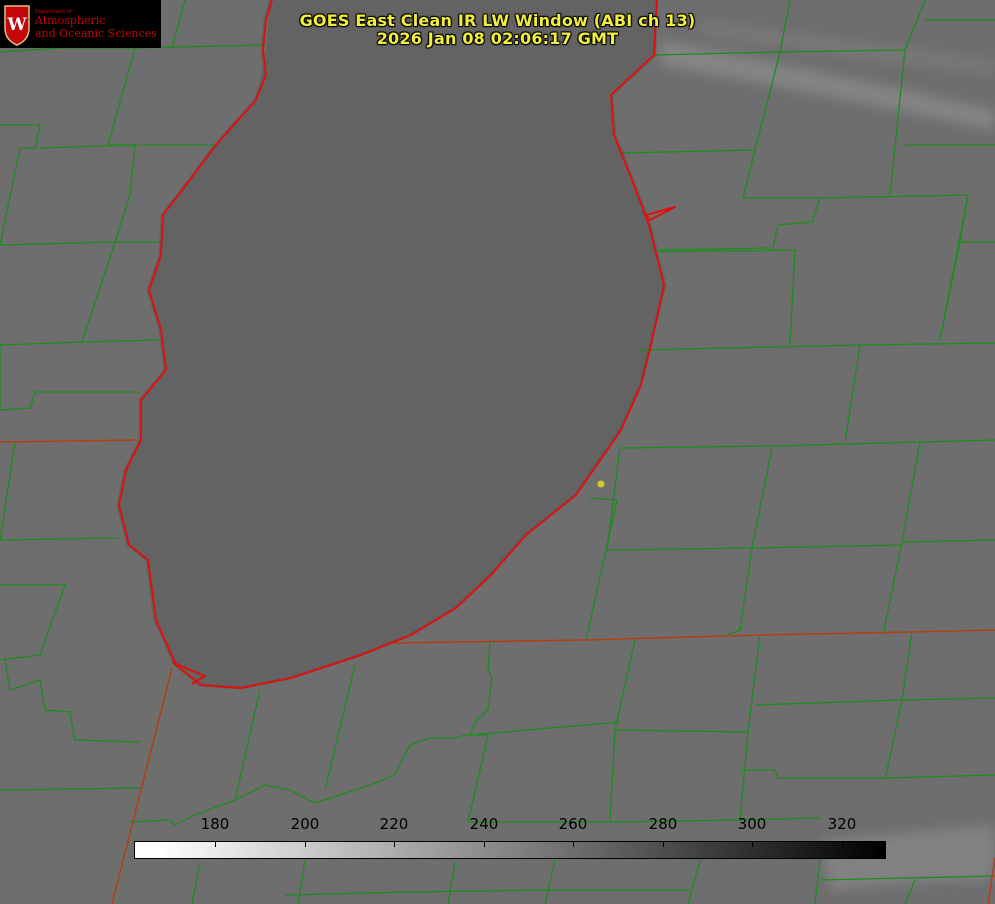  What do you see at coordinates (573, 824) in the screenshot?
I see `colorbar-tick-label: 260` at bounding box center [573, 824].